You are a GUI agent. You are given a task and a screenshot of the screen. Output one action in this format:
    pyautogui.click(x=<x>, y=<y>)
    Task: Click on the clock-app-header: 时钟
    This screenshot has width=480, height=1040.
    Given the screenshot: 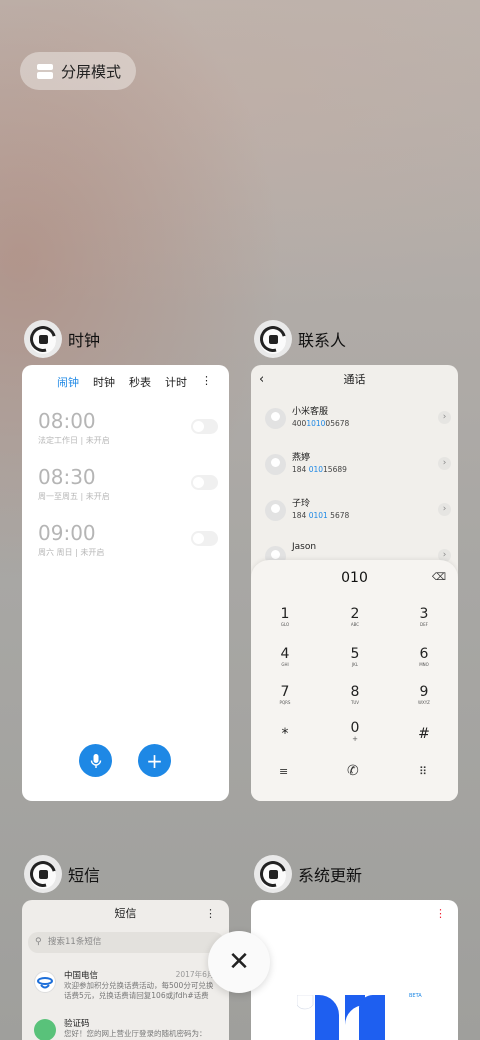 What is the action you would take?
    pyautogui.click(x=62, y=339)
    